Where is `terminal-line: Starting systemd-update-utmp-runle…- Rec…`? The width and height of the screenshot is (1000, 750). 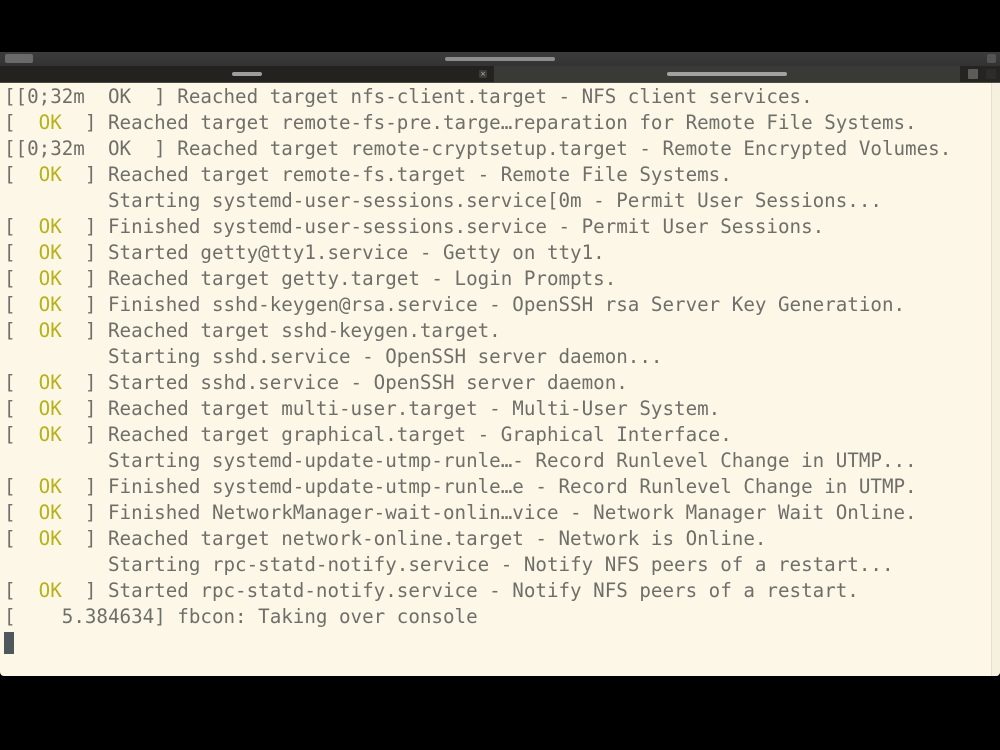
terminal-line: Starting systemd-update-utmp-runle…- Rec… is located at coordinates (460, 461).